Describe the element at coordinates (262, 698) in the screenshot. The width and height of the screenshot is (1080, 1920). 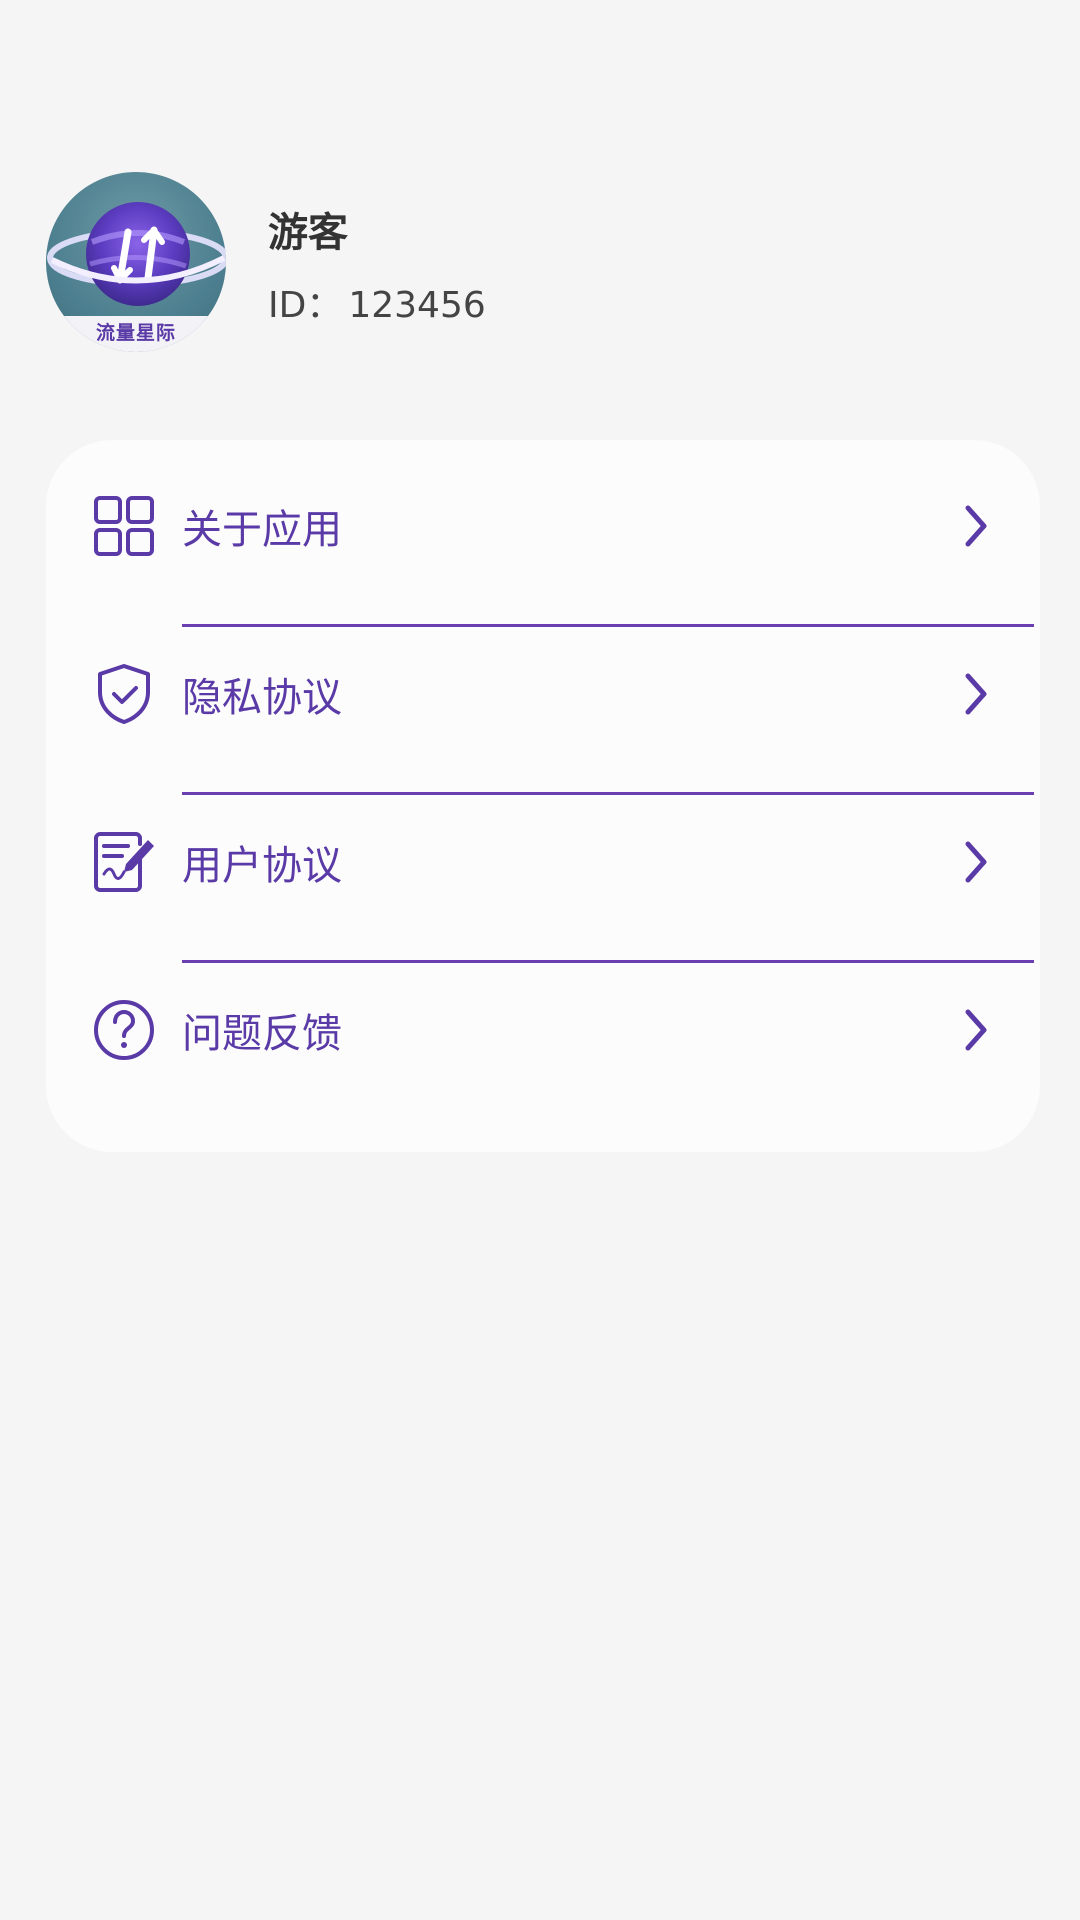
I see `menu-item-label: 隐私协议` at that location.